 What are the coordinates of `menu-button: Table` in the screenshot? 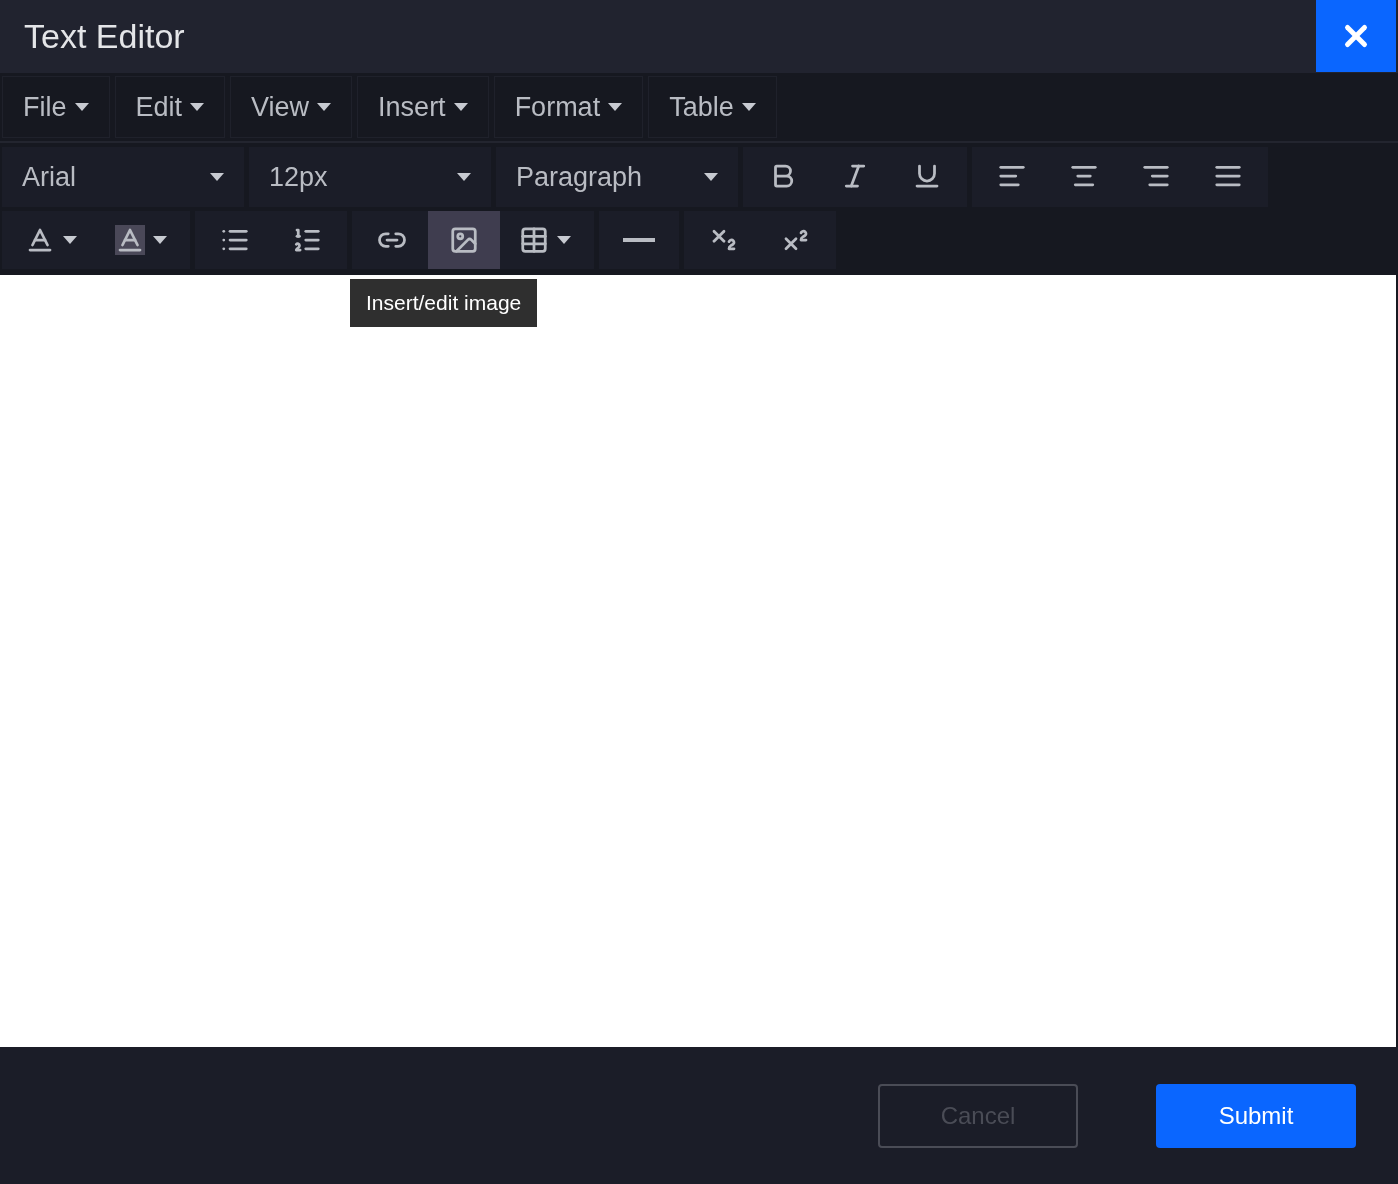 It's located at (712, 107).